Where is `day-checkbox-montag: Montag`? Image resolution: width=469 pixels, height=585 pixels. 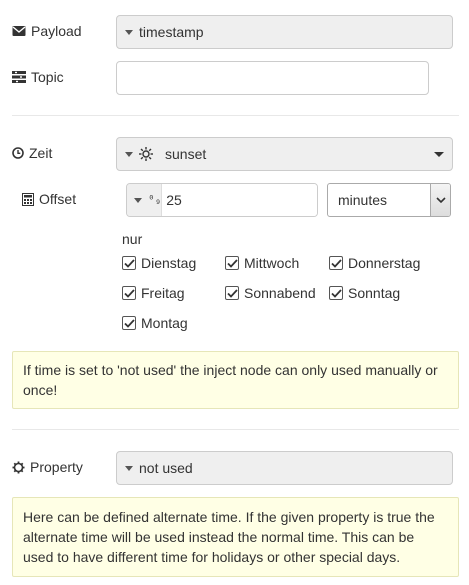
day-checkbox-montag: Montag is located at coordinates (155, 323).